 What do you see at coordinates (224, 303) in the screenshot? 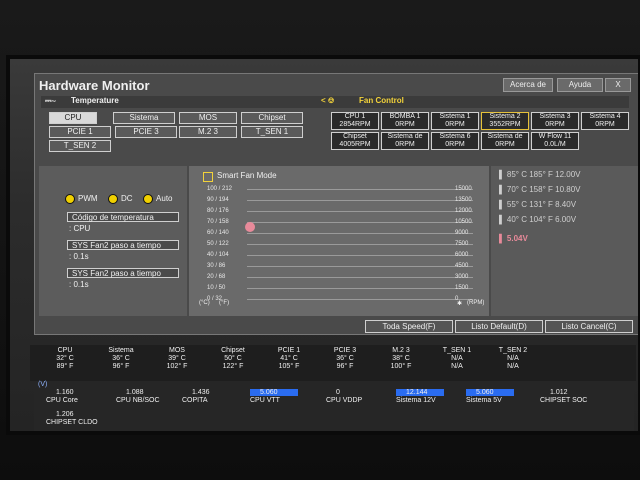
I see `unit-fahrenheit: (°F)` at bounding box center [224, 303].